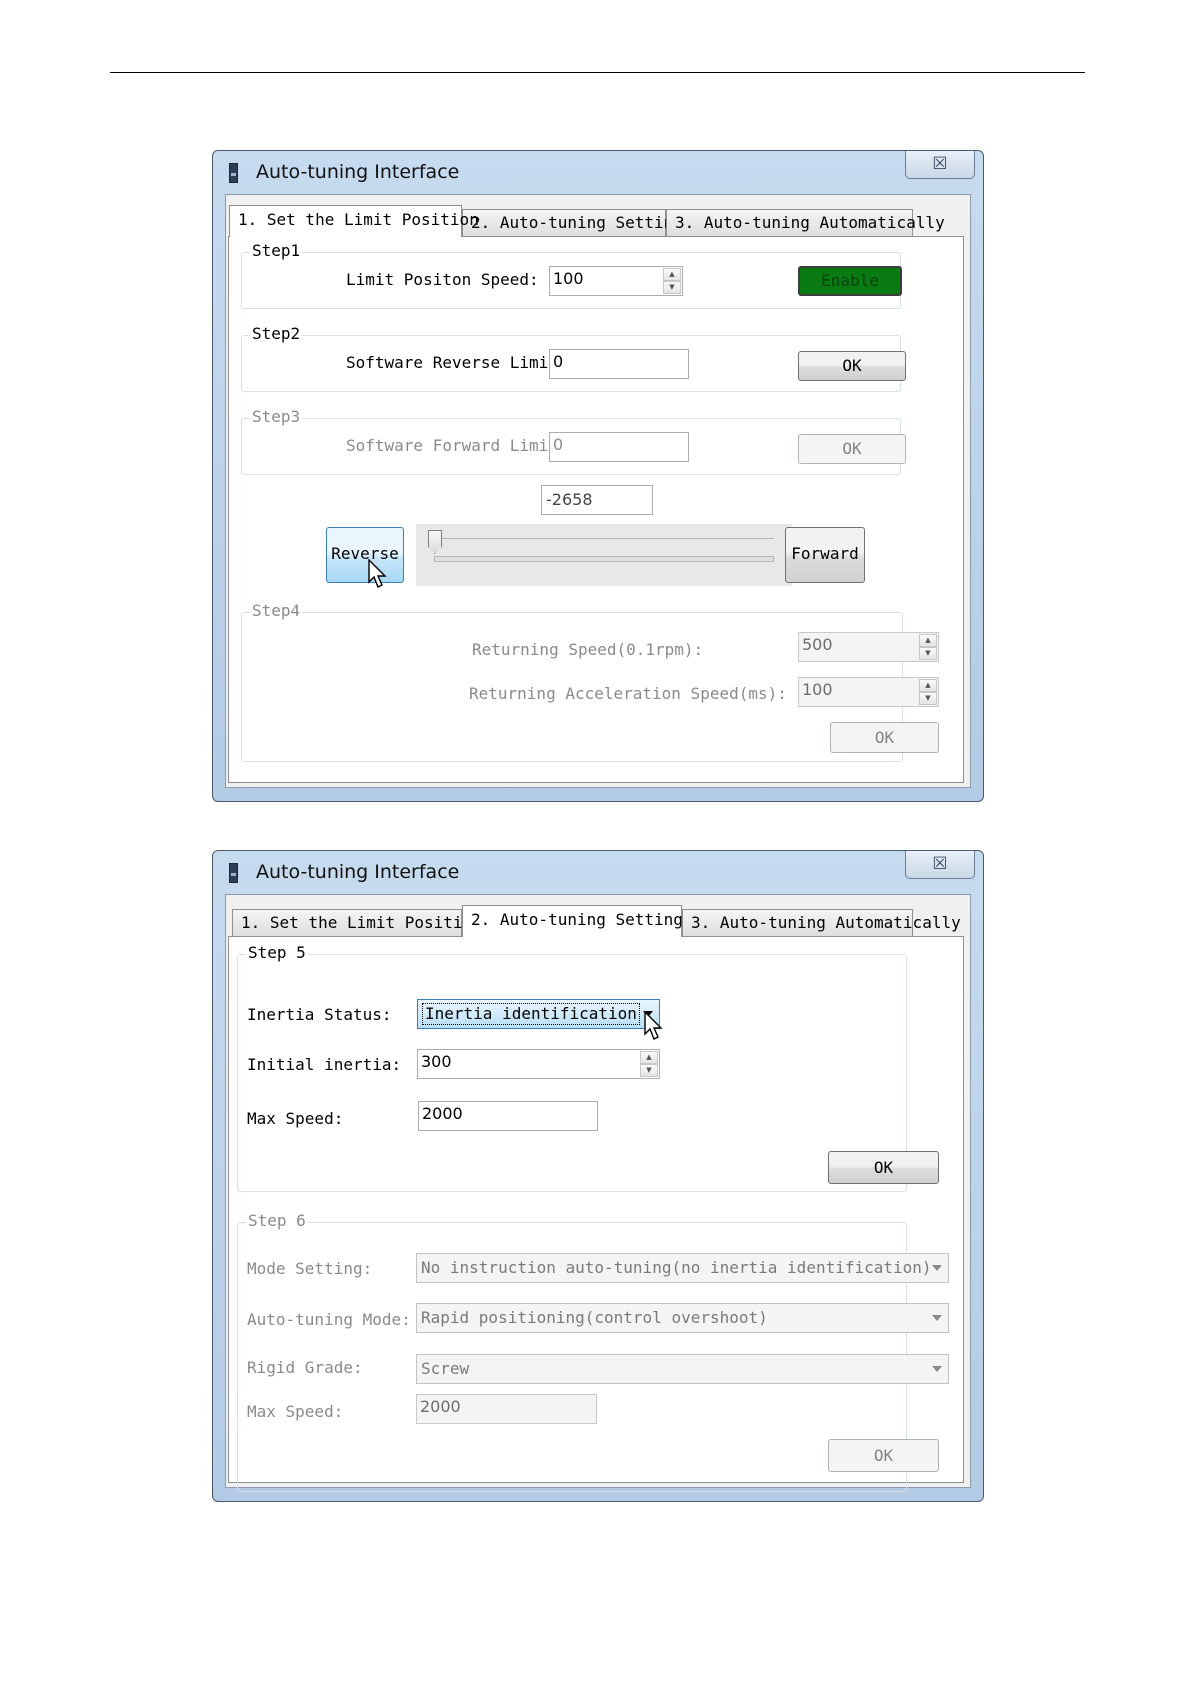 The height and width of the screenshot is (1684, 1191). What do you see at coordinates (883, 1455) in the screenshot?
I see `step6-ok-button: OK` at bounding box center [883, 1455].